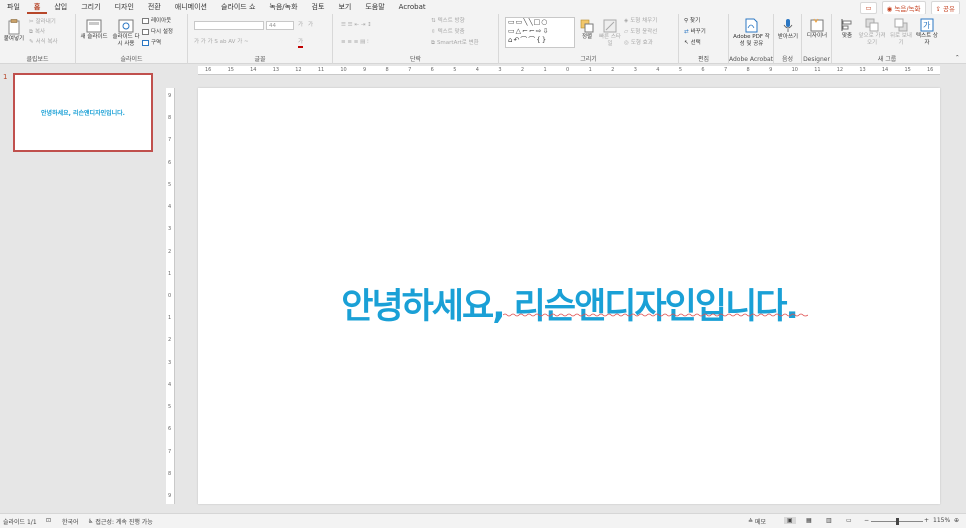  Describe the element at coordinates (124, 522) in the screenshot. I see `accessibility-label: 접근성: 계속 진행 가능` at that location.